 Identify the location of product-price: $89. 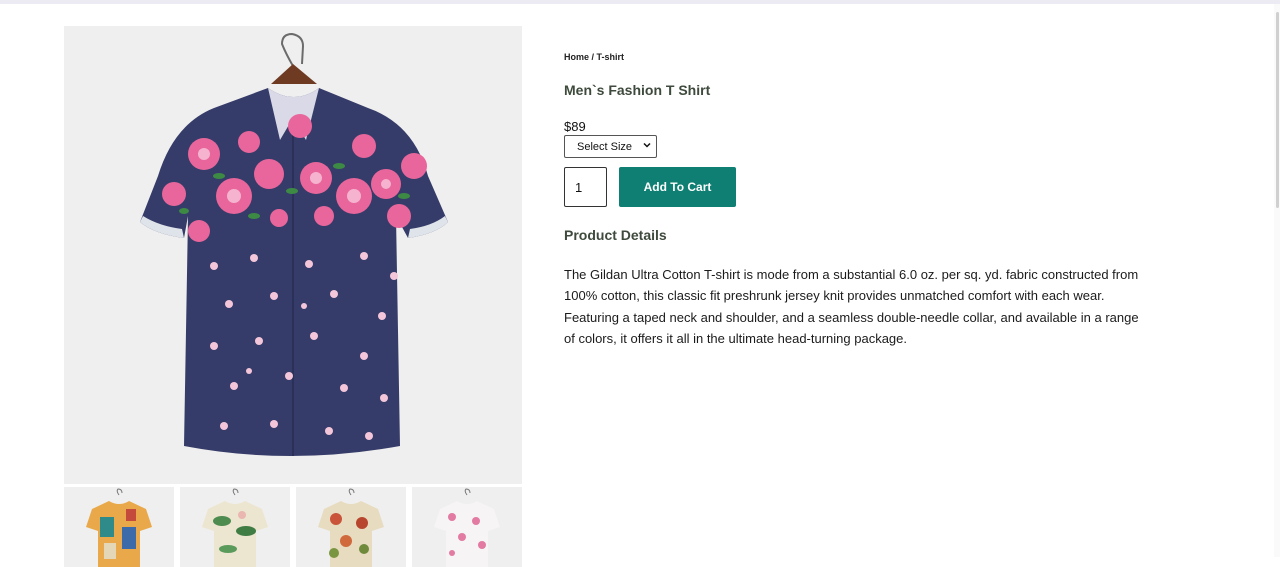
(575, 126).